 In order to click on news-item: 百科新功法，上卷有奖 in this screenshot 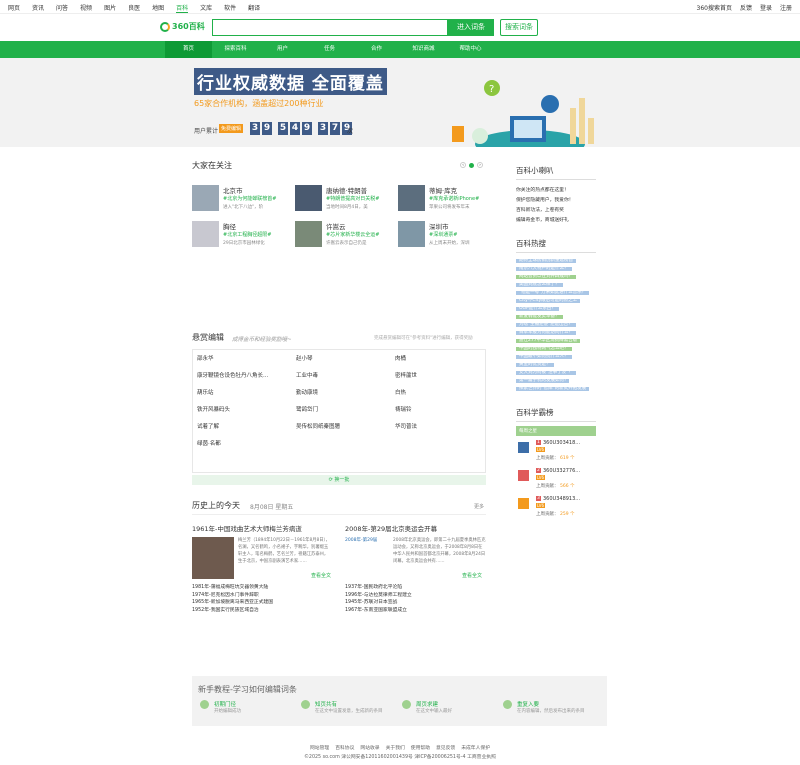, I will do `click(556, 211)`.